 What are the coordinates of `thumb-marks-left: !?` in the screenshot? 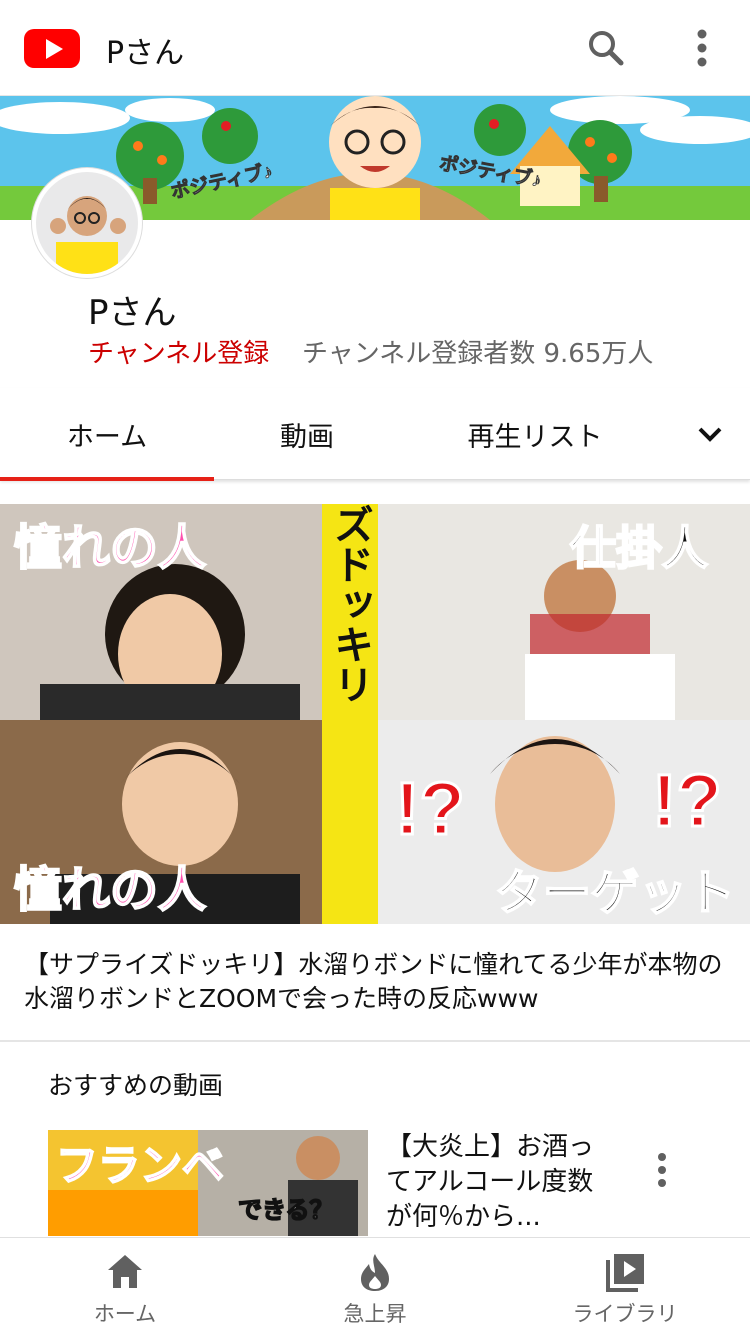 It's located at (430, 808).